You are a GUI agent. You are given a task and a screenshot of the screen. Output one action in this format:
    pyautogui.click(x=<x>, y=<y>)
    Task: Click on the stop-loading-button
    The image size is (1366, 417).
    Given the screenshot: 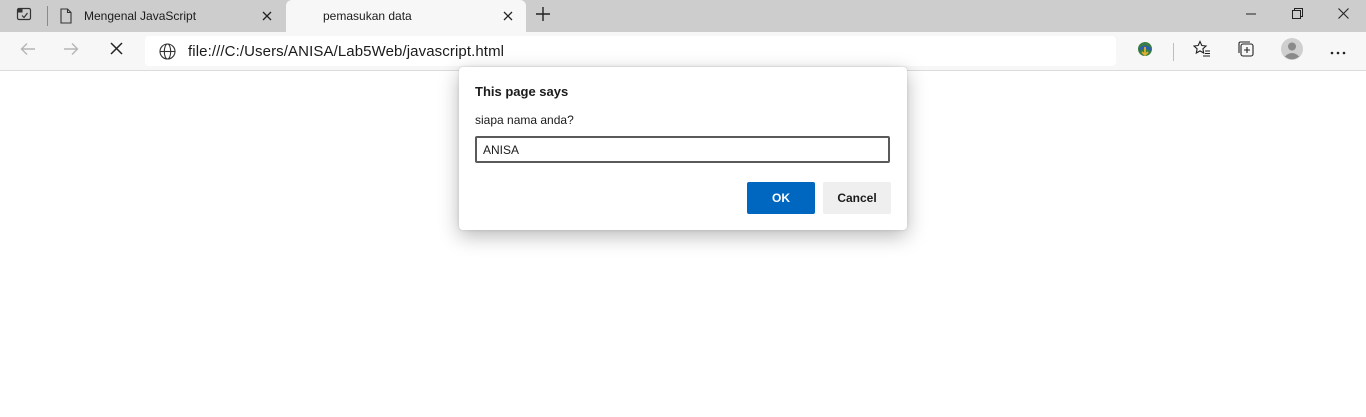 What is the action you would take?
    pyautogui.click(x=116, y=51)
    